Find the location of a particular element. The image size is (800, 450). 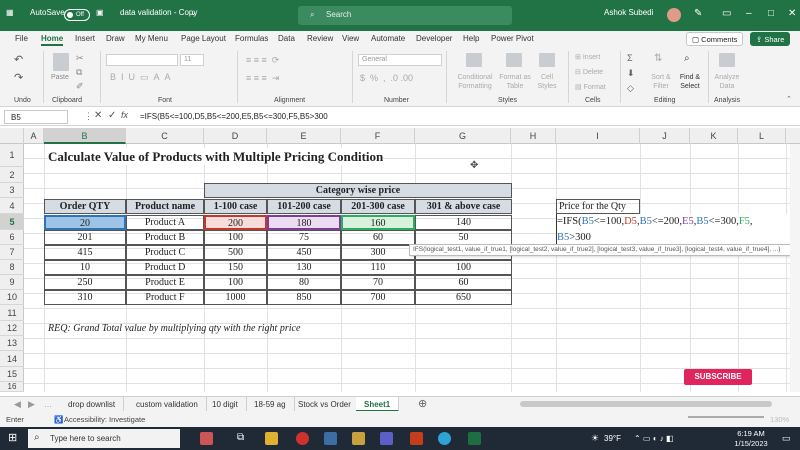

powerpoint-icon is located at coordinates (416, 438).